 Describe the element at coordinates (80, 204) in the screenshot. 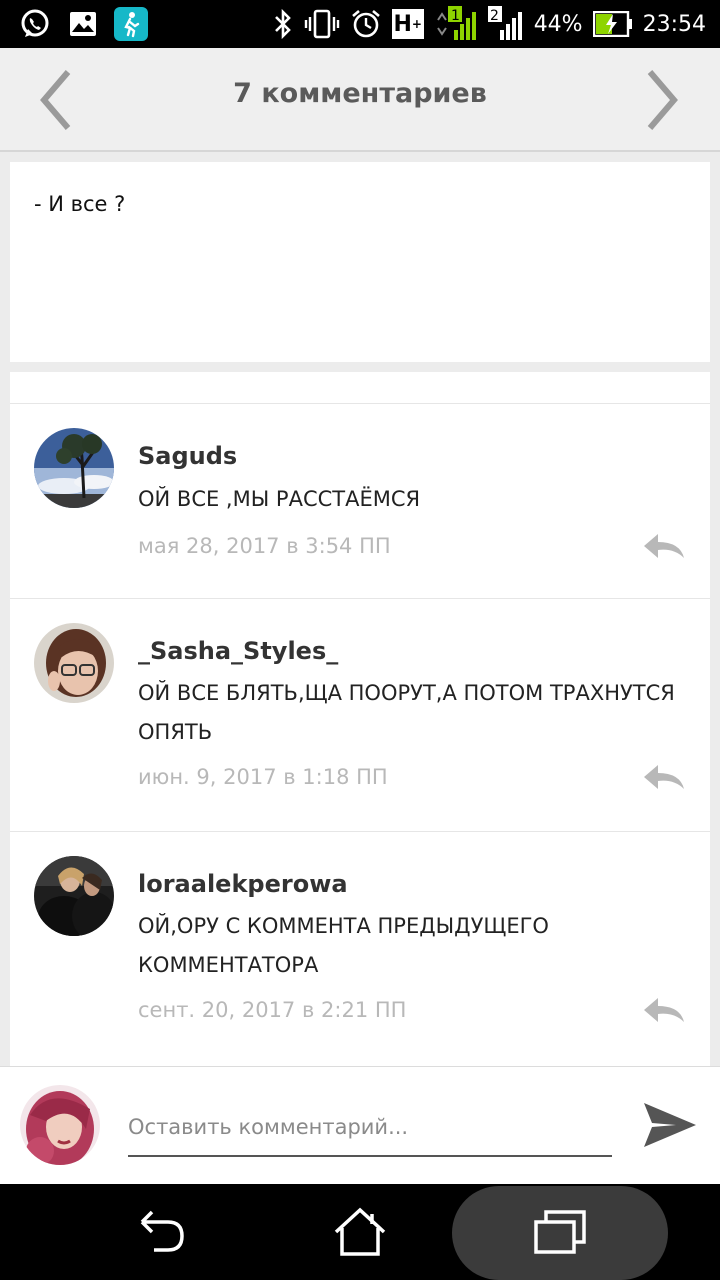

I see `post-text: - И все ?` at that location.